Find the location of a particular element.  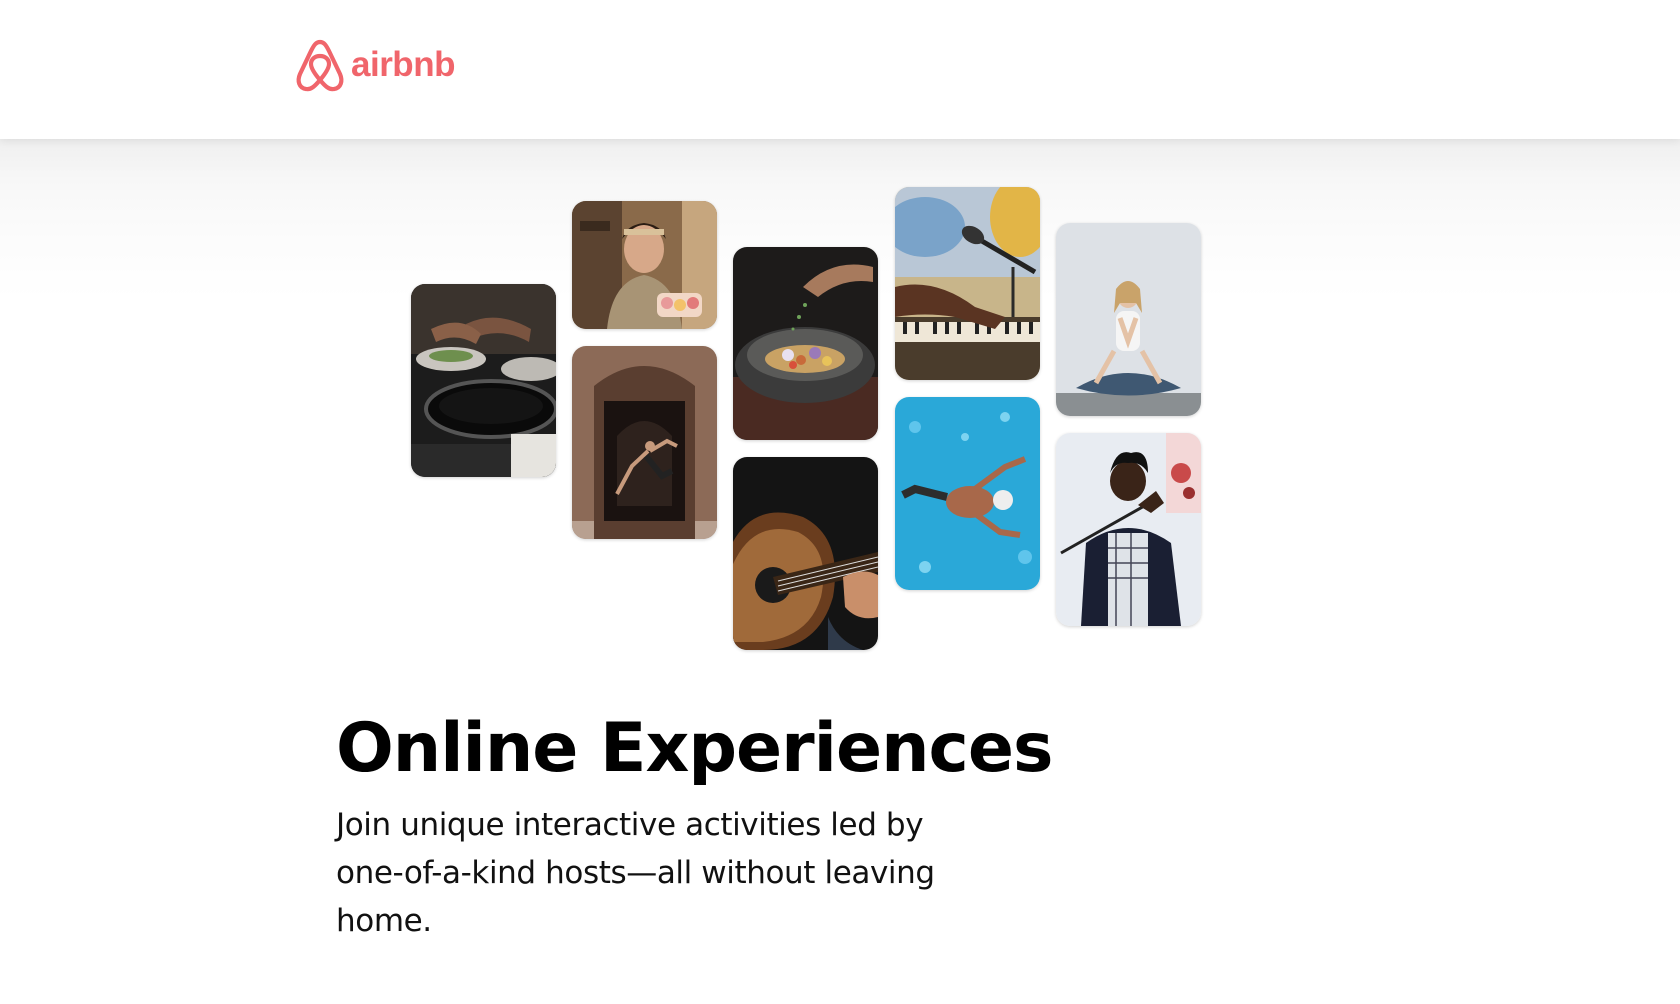

page-title: Online Experiences is located at coordinates (694, 748).